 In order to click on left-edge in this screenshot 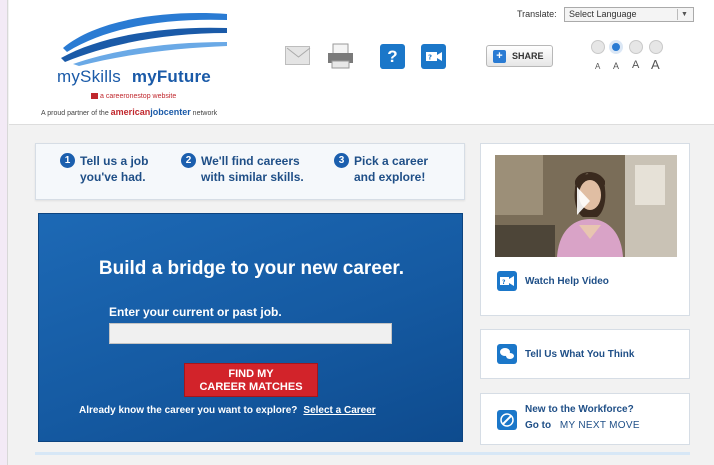, I will do `click(4, 232)`.